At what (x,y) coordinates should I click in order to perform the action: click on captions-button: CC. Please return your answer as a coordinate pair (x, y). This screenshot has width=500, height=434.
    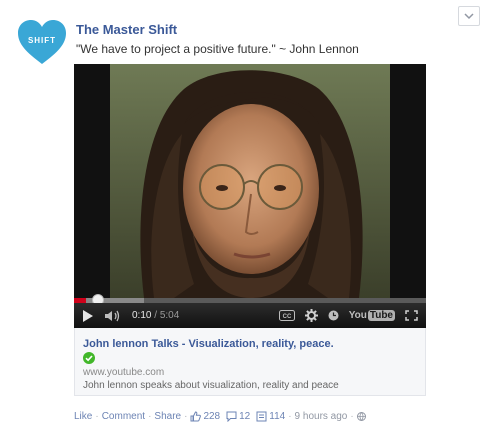
    Looking at the image, I should click on (286, 315).